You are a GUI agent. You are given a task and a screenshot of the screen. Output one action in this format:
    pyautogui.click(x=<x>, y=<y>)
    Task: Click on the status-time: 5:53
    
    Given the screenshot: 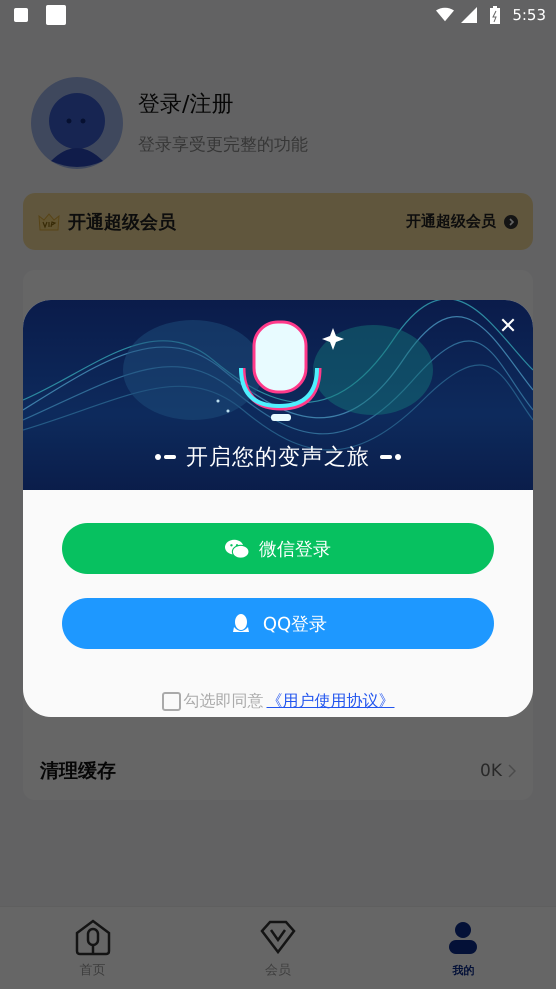 What is the action you would take?
    pyautogui.click(x=529, y=15)
    